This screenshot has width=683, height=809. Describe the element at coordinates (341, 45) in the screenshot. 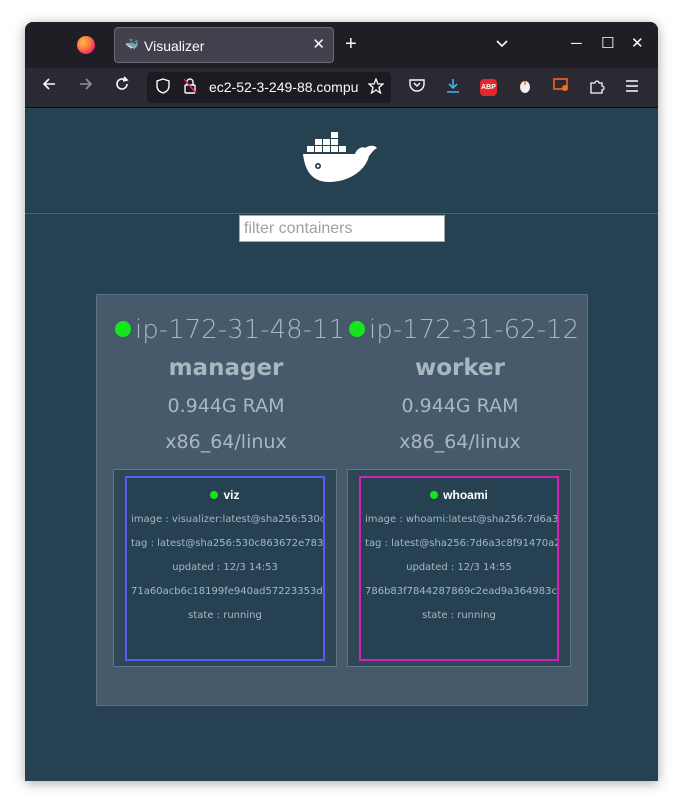

I see `tab-bar: 🐳 Visualizer ✕ + ─ ☐ ✕` at that location.